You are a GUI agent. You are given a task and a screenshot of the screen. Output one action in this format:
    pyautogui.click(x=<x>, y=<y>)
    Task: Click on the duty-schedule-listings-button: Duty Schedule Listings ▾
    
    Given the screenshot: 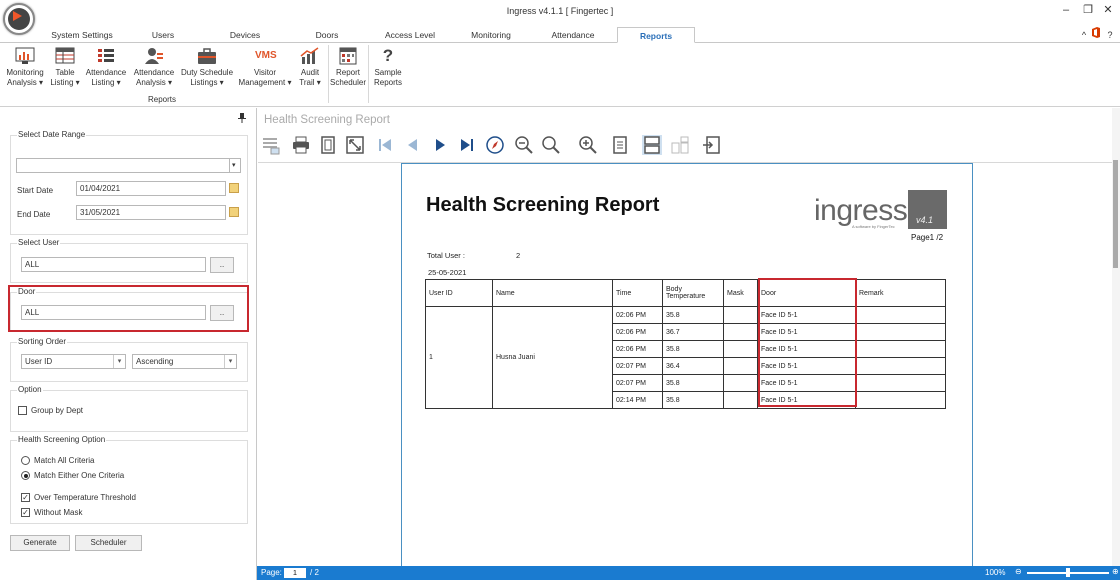 What is the action you would take?
    pyautogui.click(x=207, y=67)
    